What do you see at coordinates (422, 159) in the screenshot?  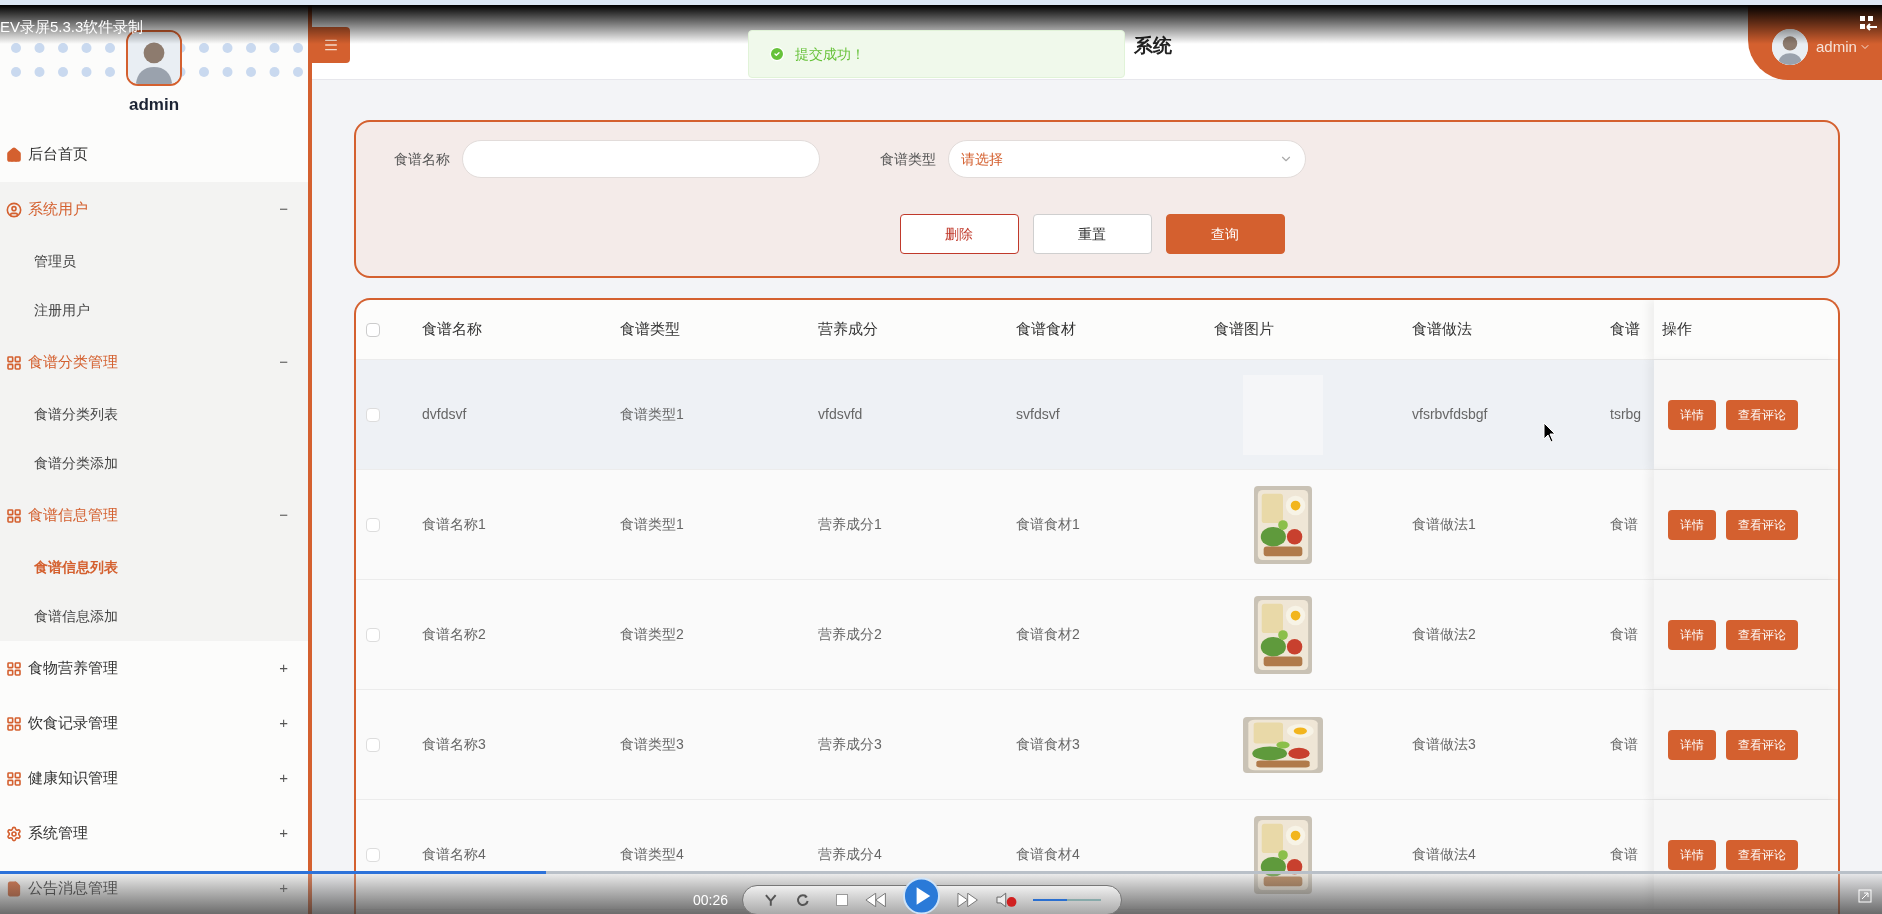 I see `field-label: 食谱名称` at bounding box center [422, 159].